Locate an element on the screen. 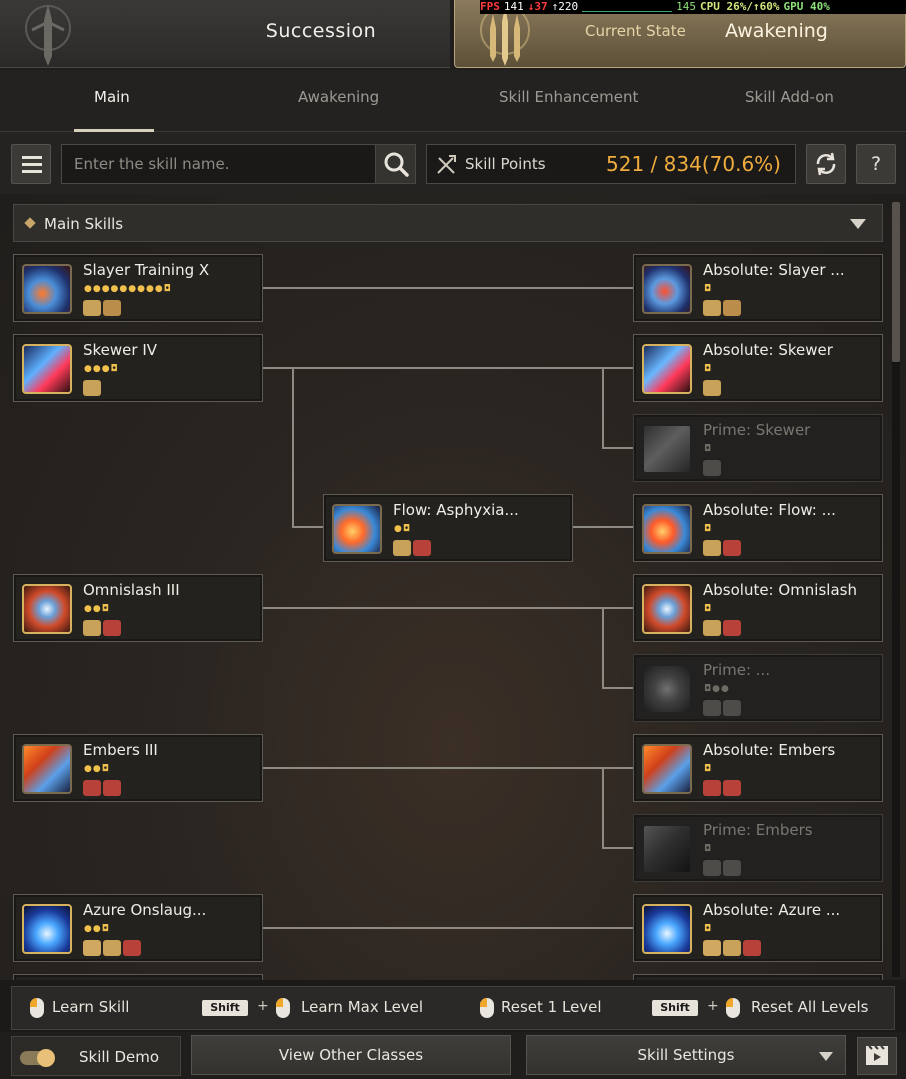 The height and width of the screenshot is (1079, 906). skill-card-absolute-slayer: Absolute: Slayer ... ◘ is located at coordinates (758, 288).